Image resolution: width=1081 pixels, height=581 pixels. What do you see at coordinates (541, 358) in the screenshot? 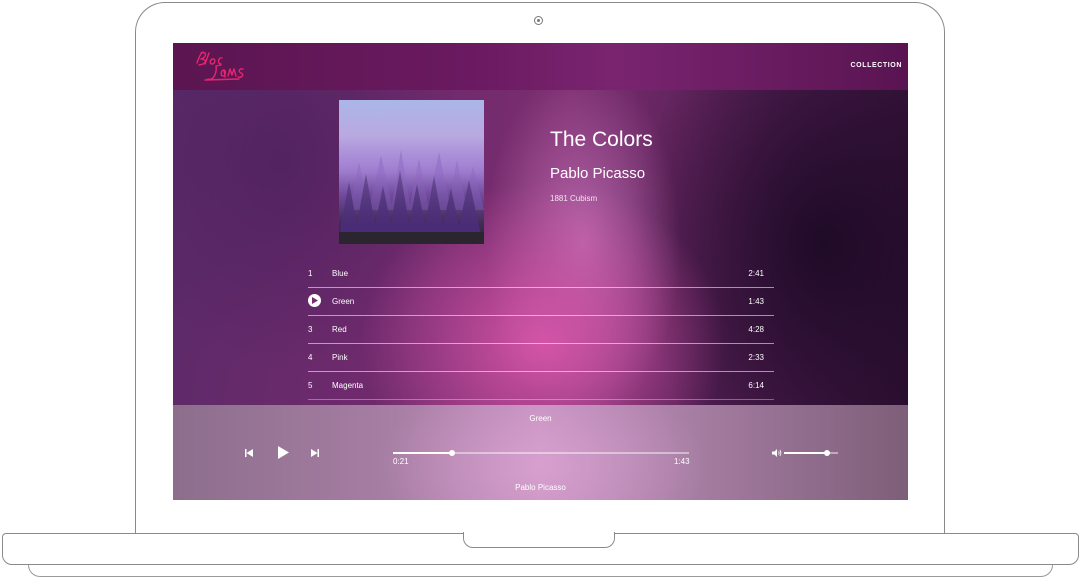
I see `song-row: 4 Pink 2:33` at bounding box center [541, 358].